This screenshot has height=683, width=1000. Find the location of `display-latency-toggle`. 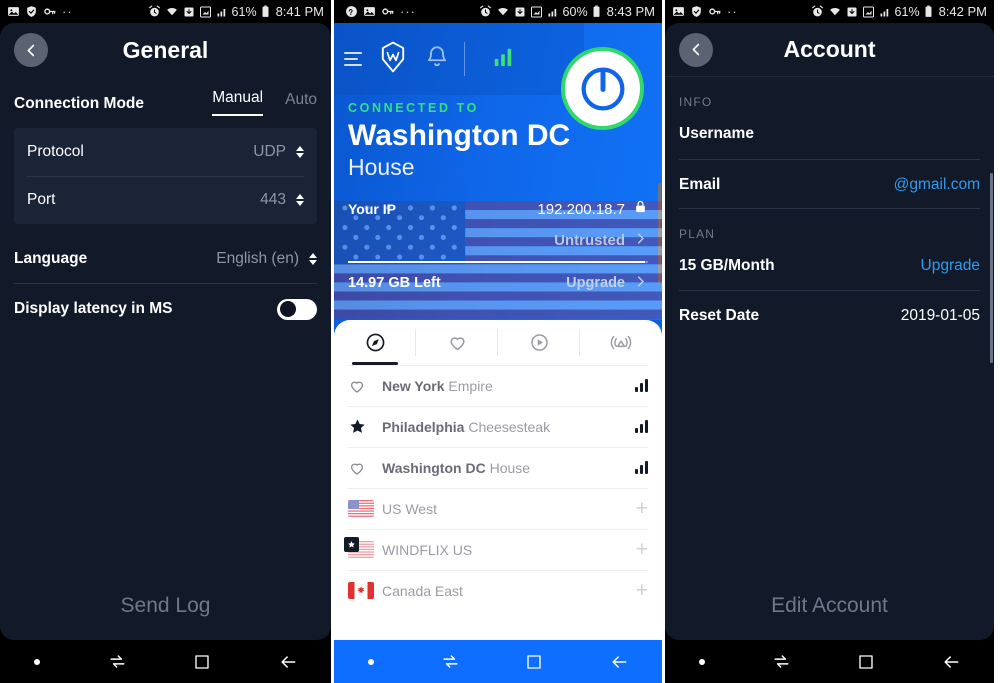

display-latency-toggle is located at coordinates (297, 309).